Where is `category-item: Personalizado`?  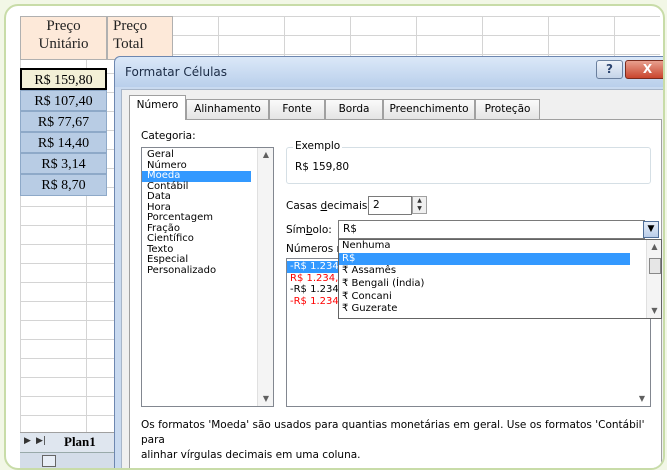
category-item: Personalizado is located at coordinates (196, 271).